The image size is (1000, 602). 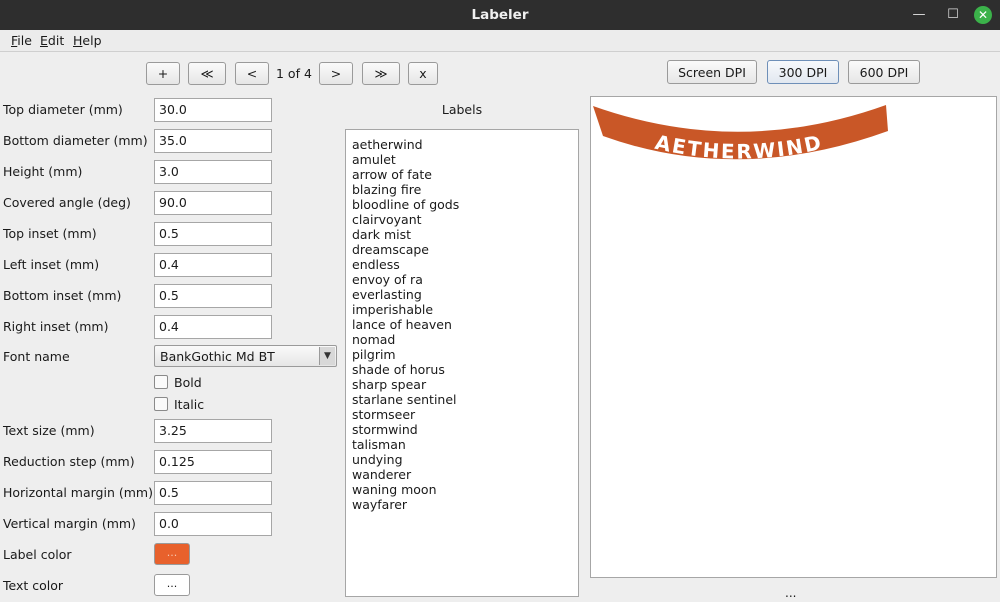 What do you see at coordinates (213, 524) in the screenshot?
I see `vertical-margin-input: 0.0` at bounding box center [213, 524].